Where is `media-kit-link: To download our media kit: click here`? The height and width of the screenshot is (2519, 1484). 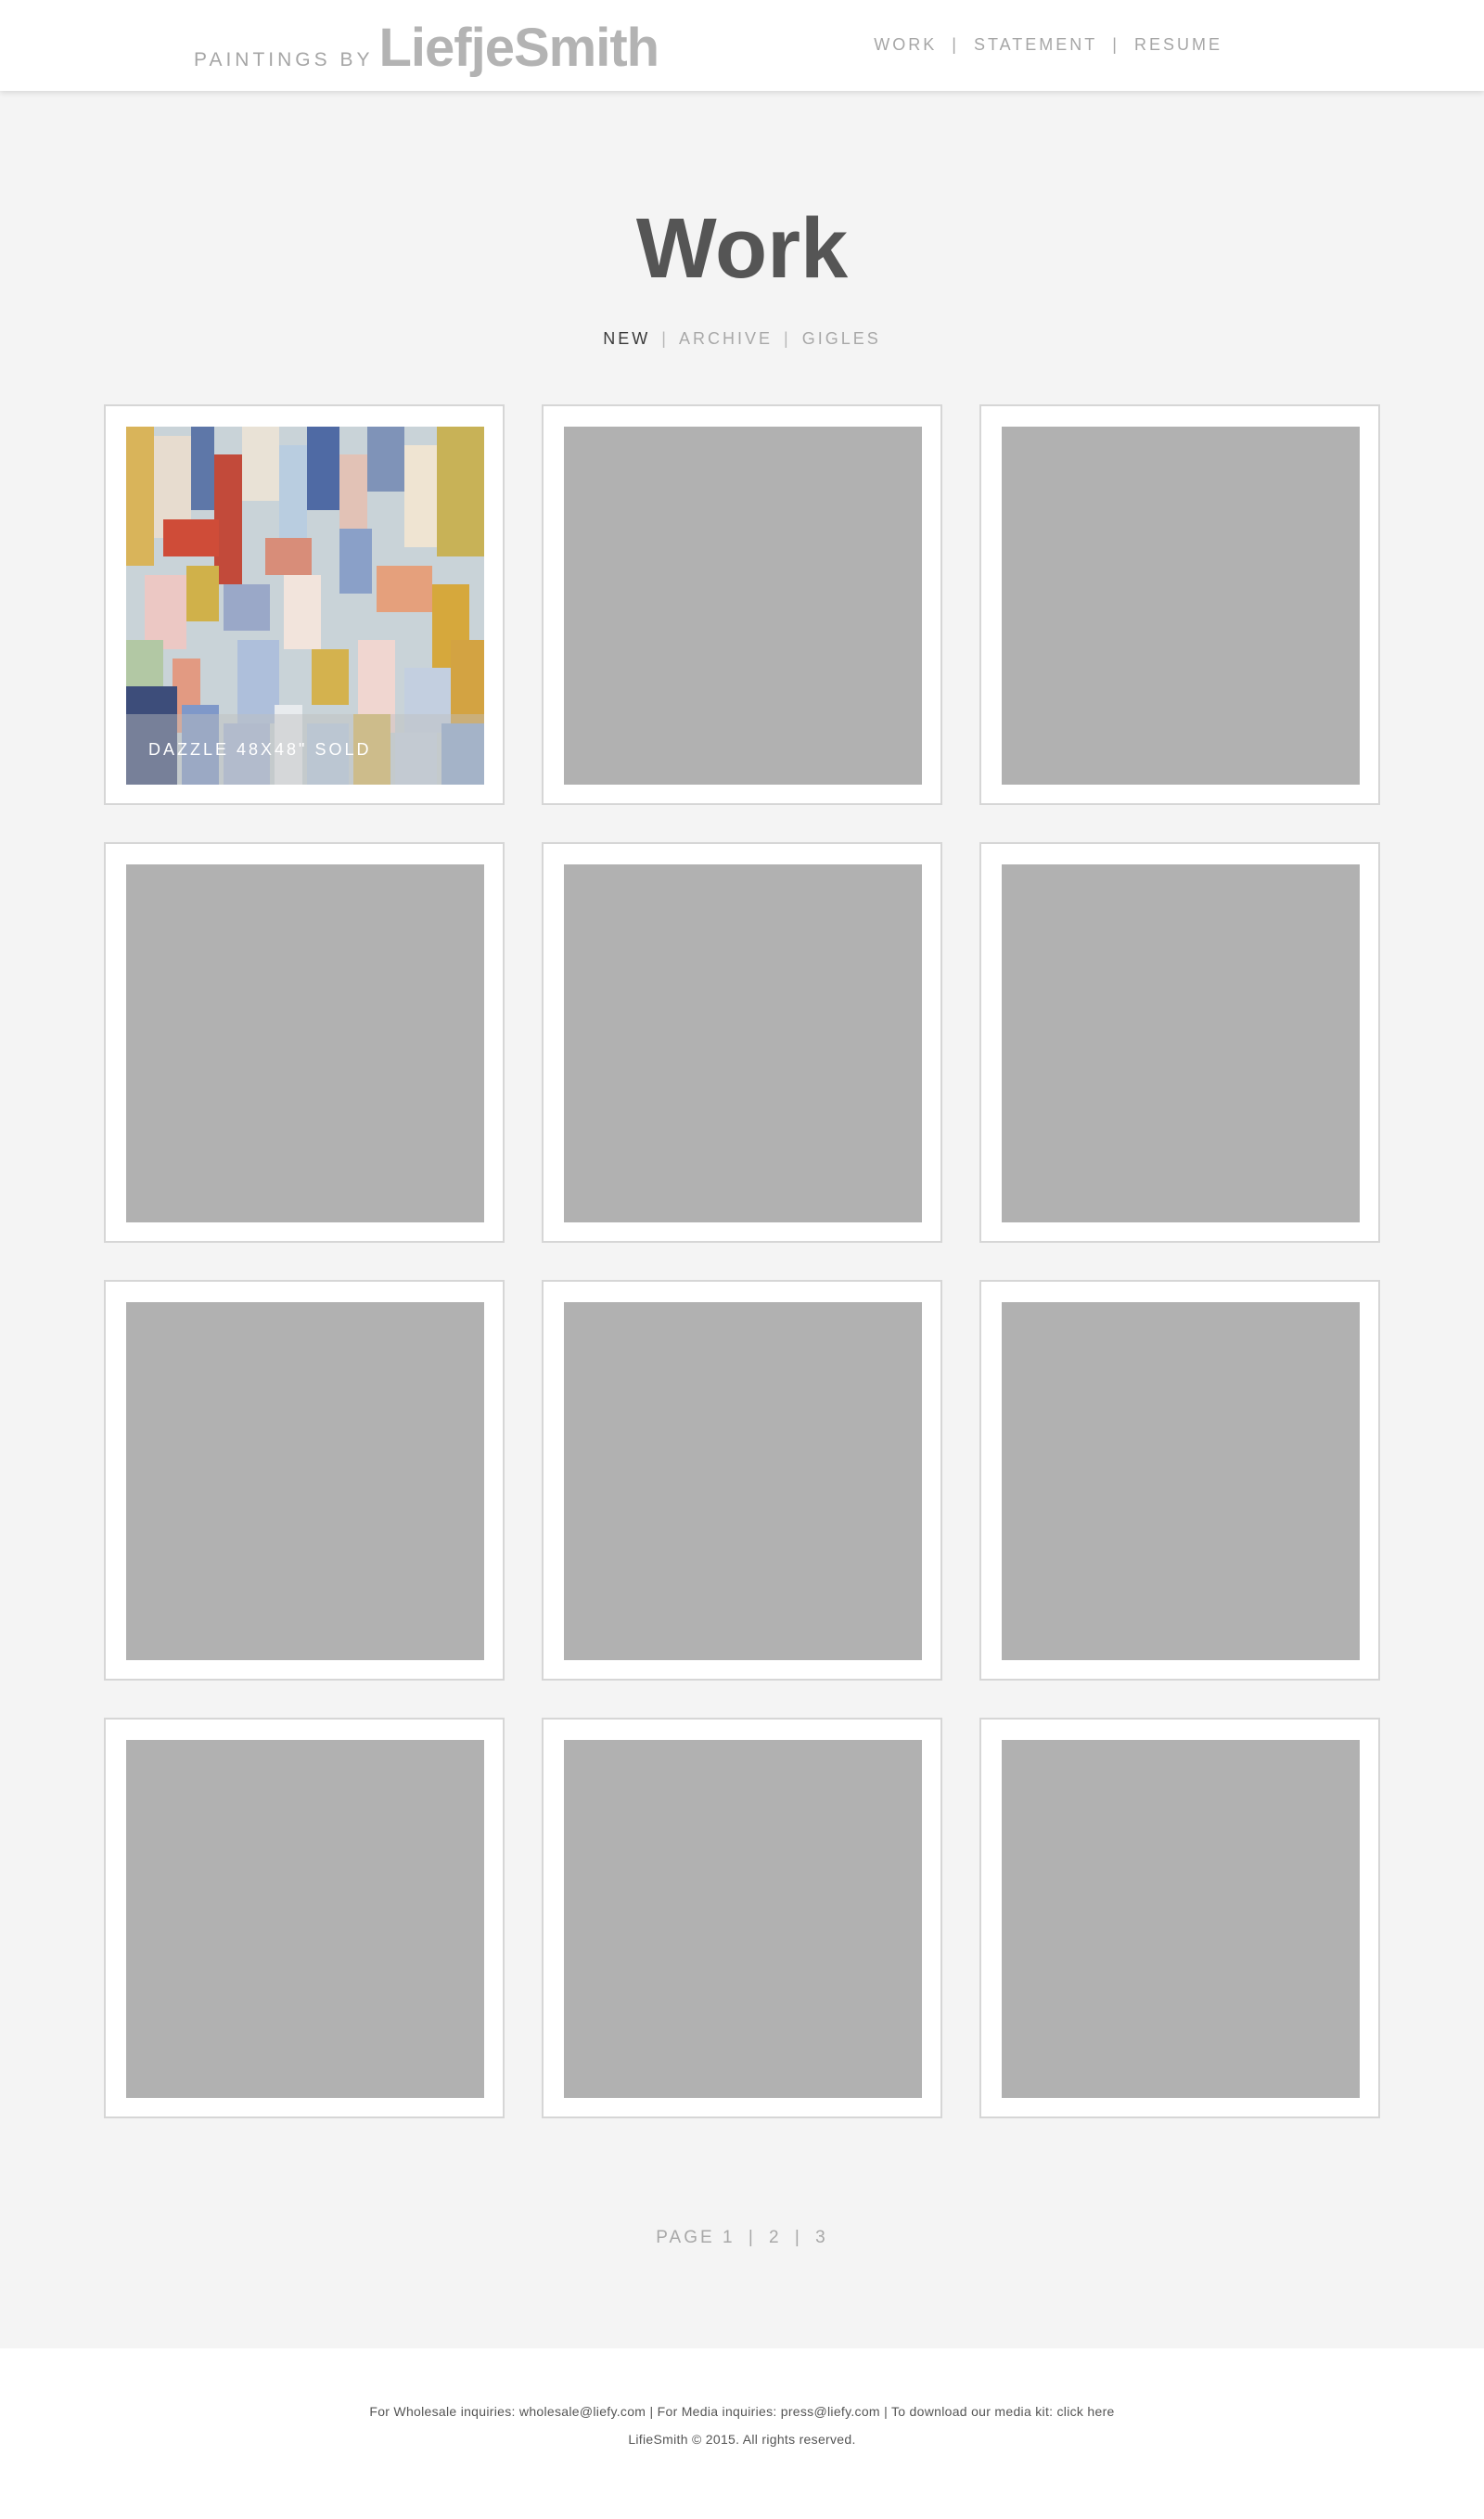
media-kit-link: To download our media kit: click here is located at coordinates (1003, 2411).